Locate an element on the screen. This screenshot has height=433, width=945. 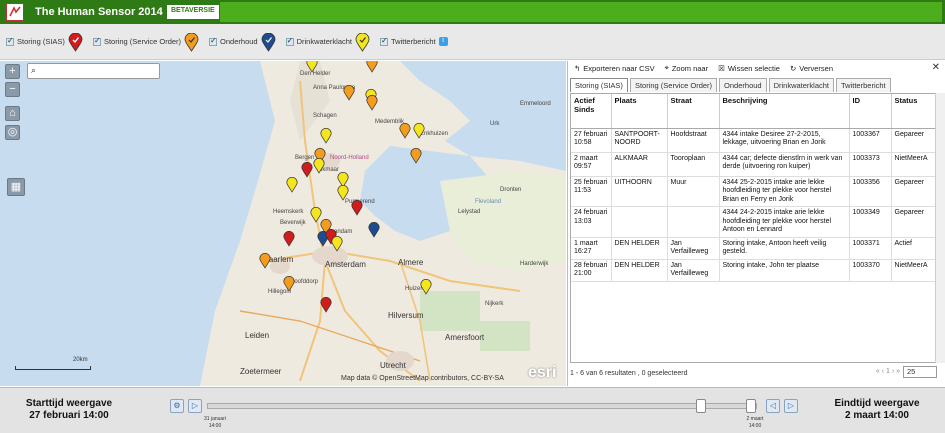
legend-item-drinkwaterklacht: Drinkwaterklacht is located at coordinates (327, 42).